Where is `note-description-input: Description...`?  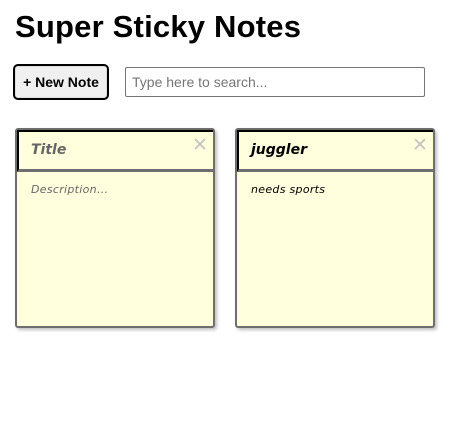 note-description-input: Description... is located at coordinates (115, 249).